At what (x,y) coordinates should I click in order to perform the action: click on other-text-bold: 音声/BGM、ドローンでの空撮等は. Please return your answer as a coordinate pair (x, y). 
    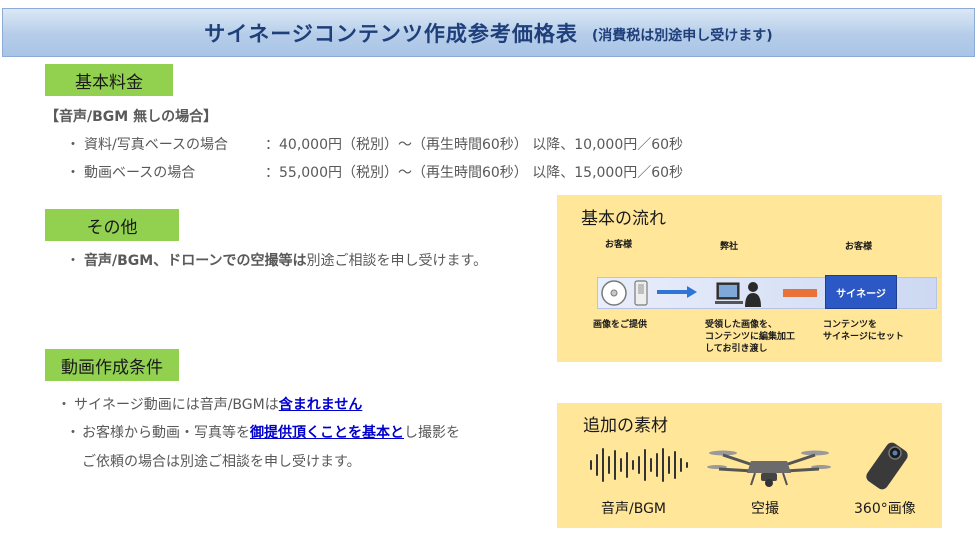
    Looking at the image, I should click on (195, 261).